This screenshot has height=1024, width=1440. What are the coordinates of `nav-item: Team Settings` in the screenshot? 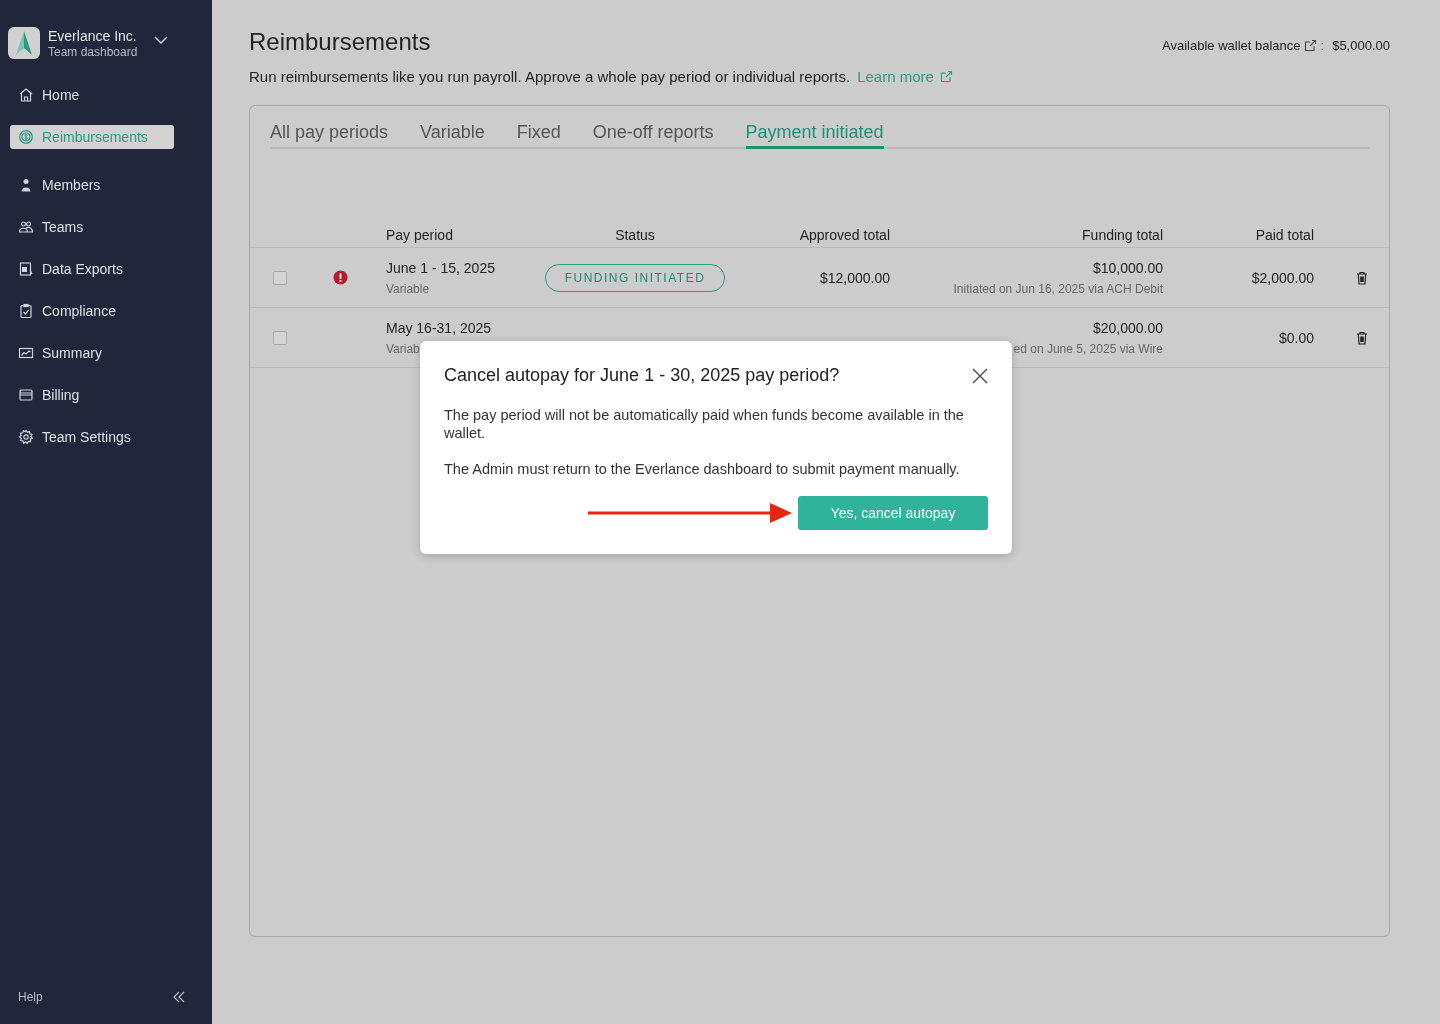 It's located at (92, 437).